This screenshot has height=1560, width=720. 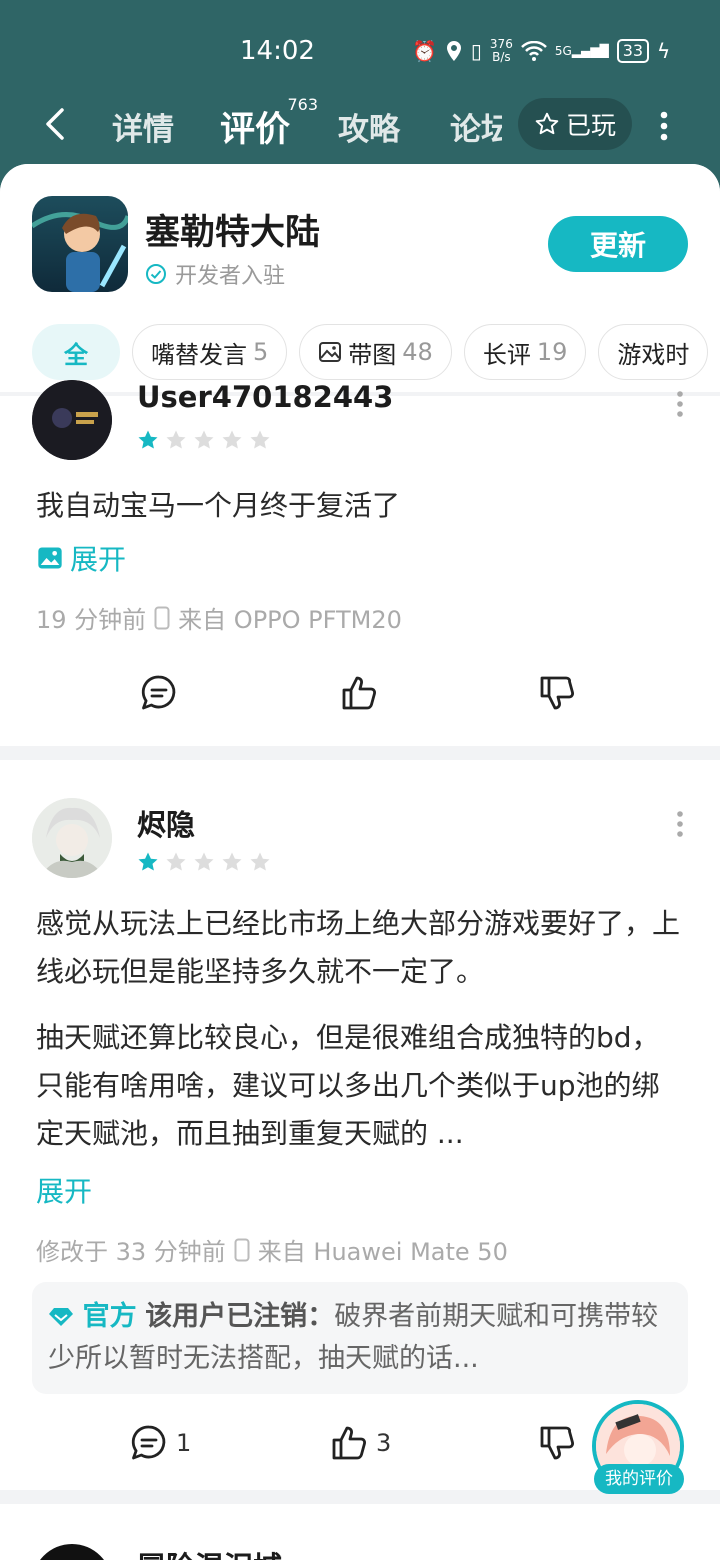 What do you see at coordinates (664, 51) in the screenshot?
I see `charging-icon: ϟ` at bounding box center [664, 51].